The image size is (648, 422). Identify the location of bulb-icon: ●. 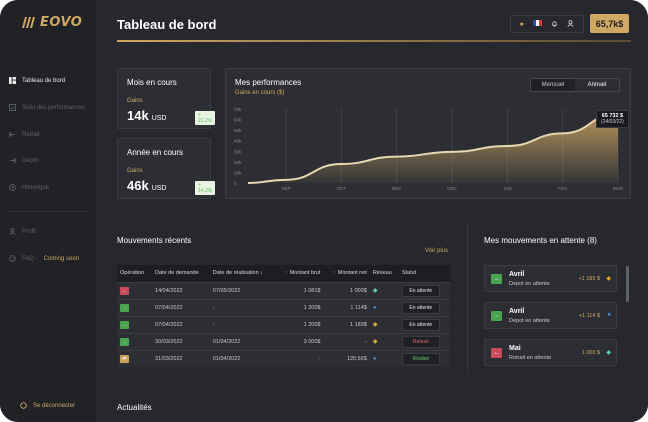
(522, 24).